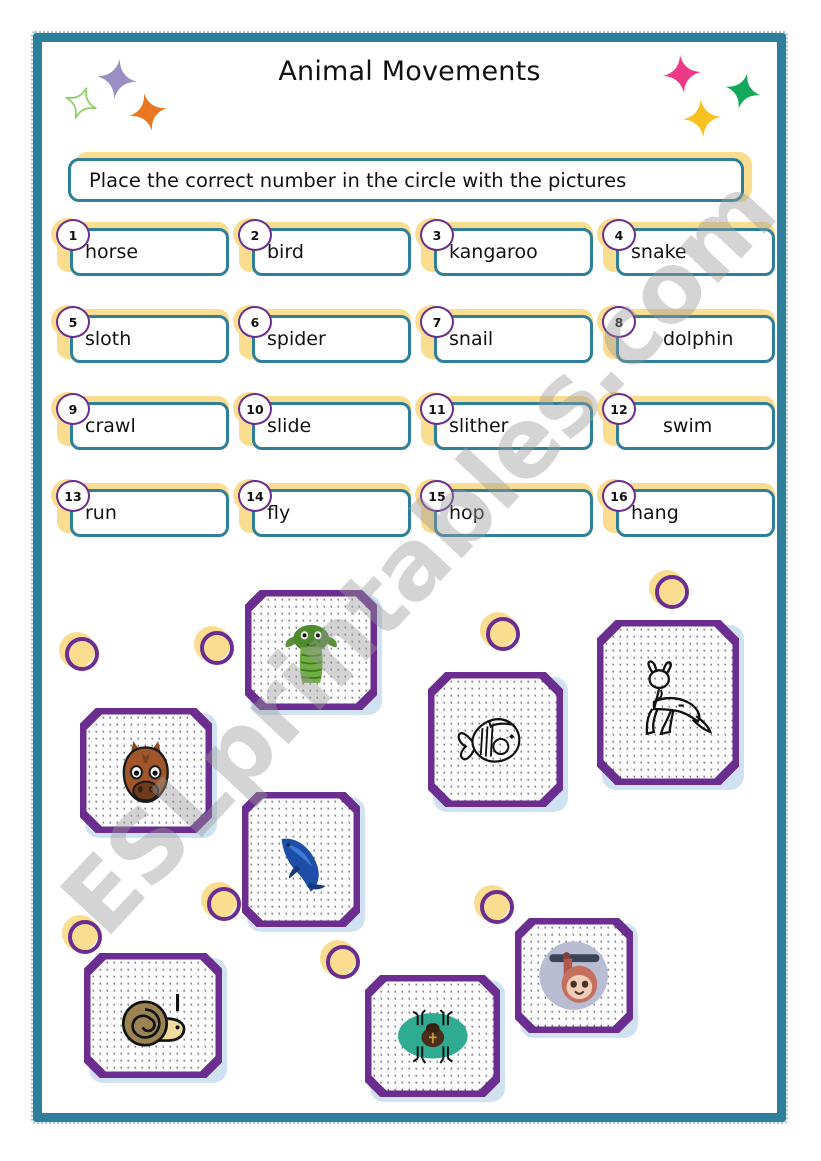 The height and width of the screenshot is (1161, 821). I want to click on word-bank-item: slide 10, so click(322, 421).